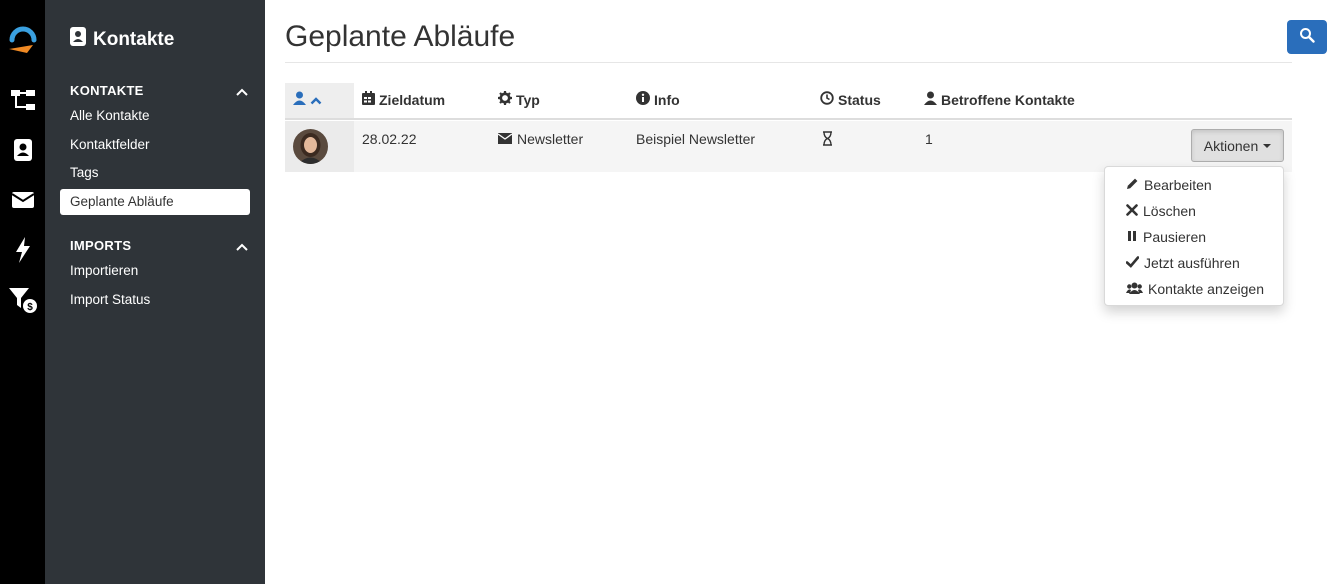 The height and width of the screenshot is (584, 1342). What do you see at coordinates (412, 100) in the screenshot?
I see `th-zieldatum-label: Zieldatum` at bounding box center [412, 100].